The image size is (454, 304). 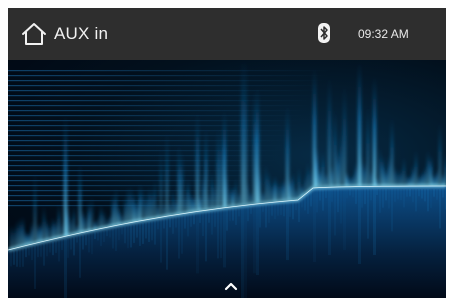 What do you see at coordinates (81, 33) in the screenshot?
I see `source-title: AUX in` at bounding box center [81, 33].